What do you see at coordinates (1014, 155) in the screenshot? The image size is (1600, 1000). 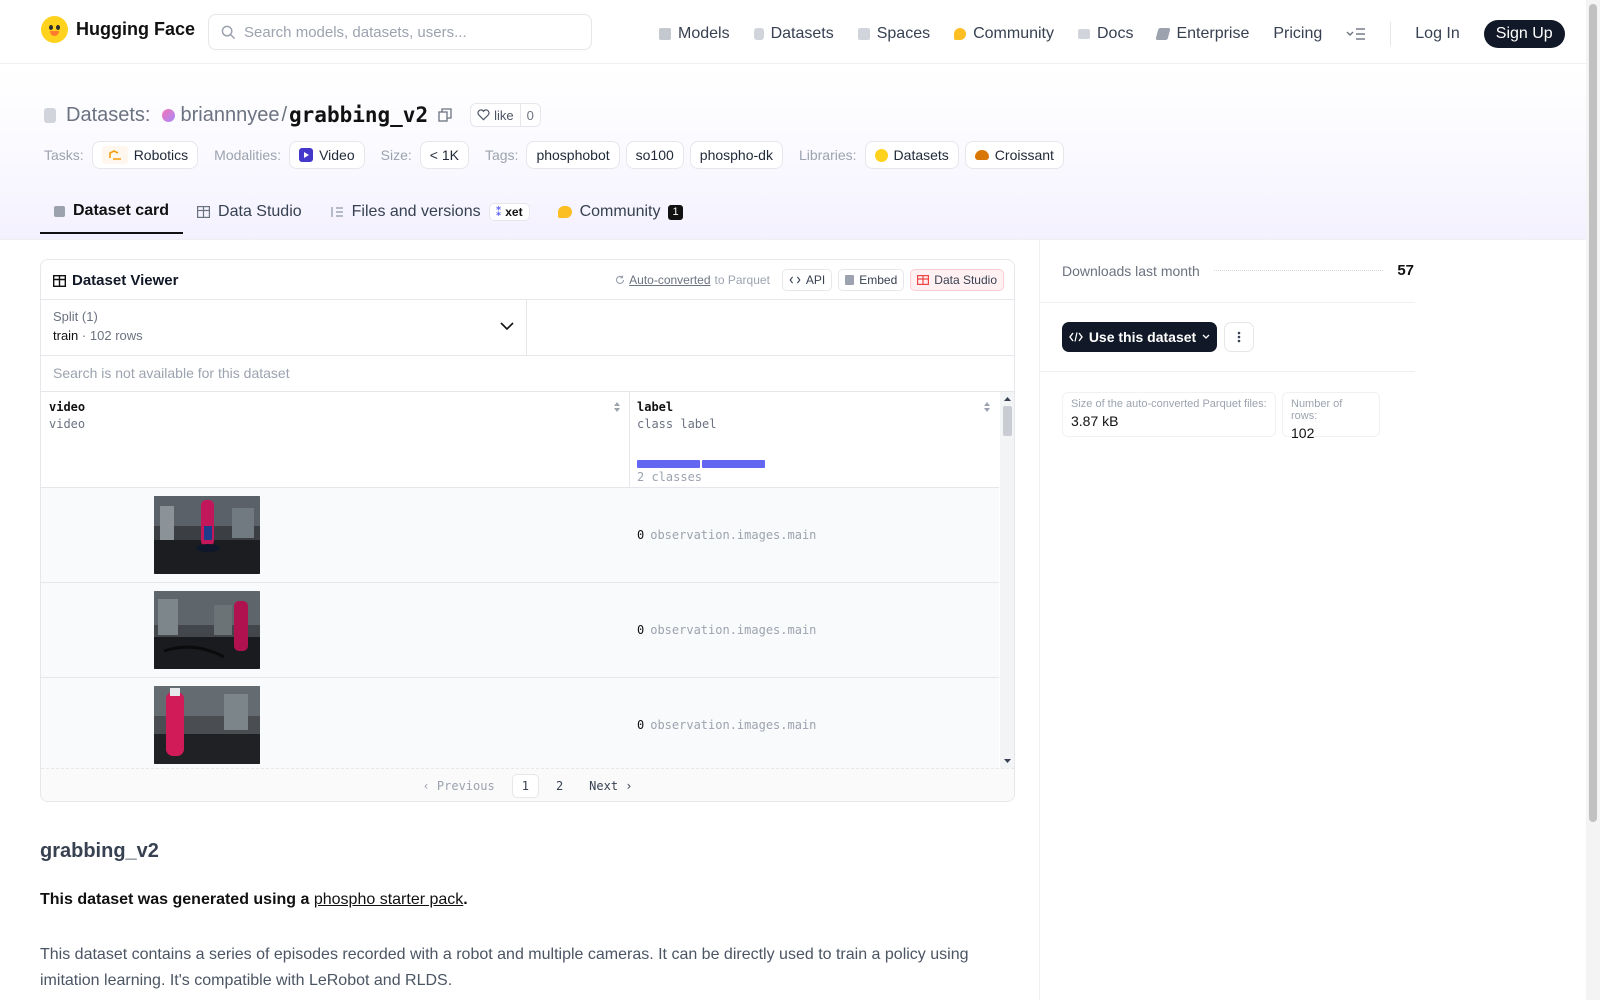 I see `library-chip-croissant: Croissant` at bounding box center [1014, 155].